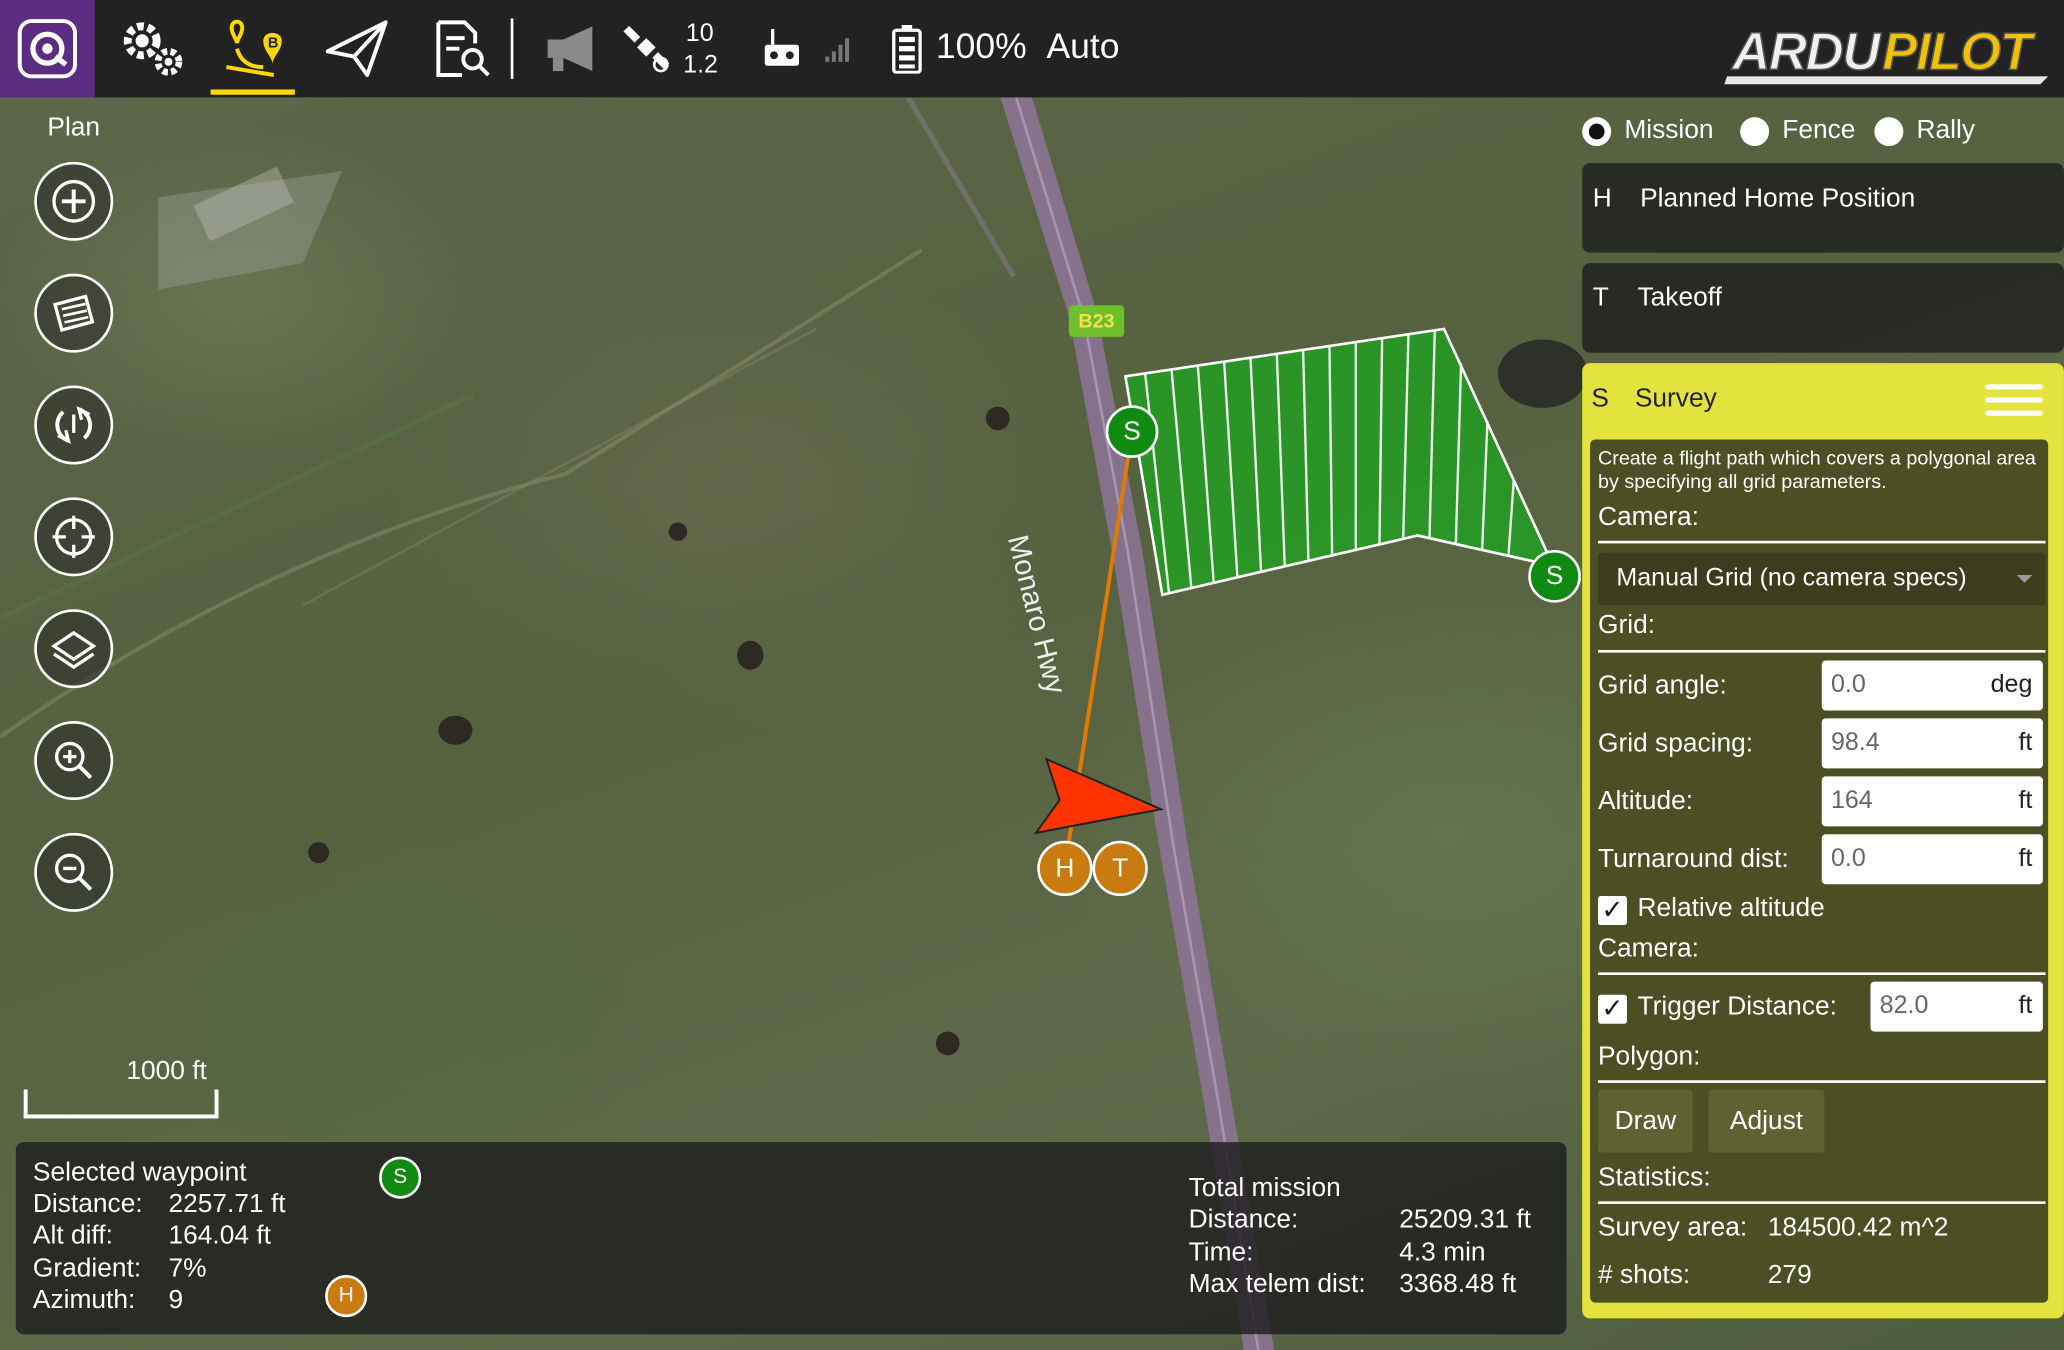  I want to click on center-map-button, so click(74, 537).